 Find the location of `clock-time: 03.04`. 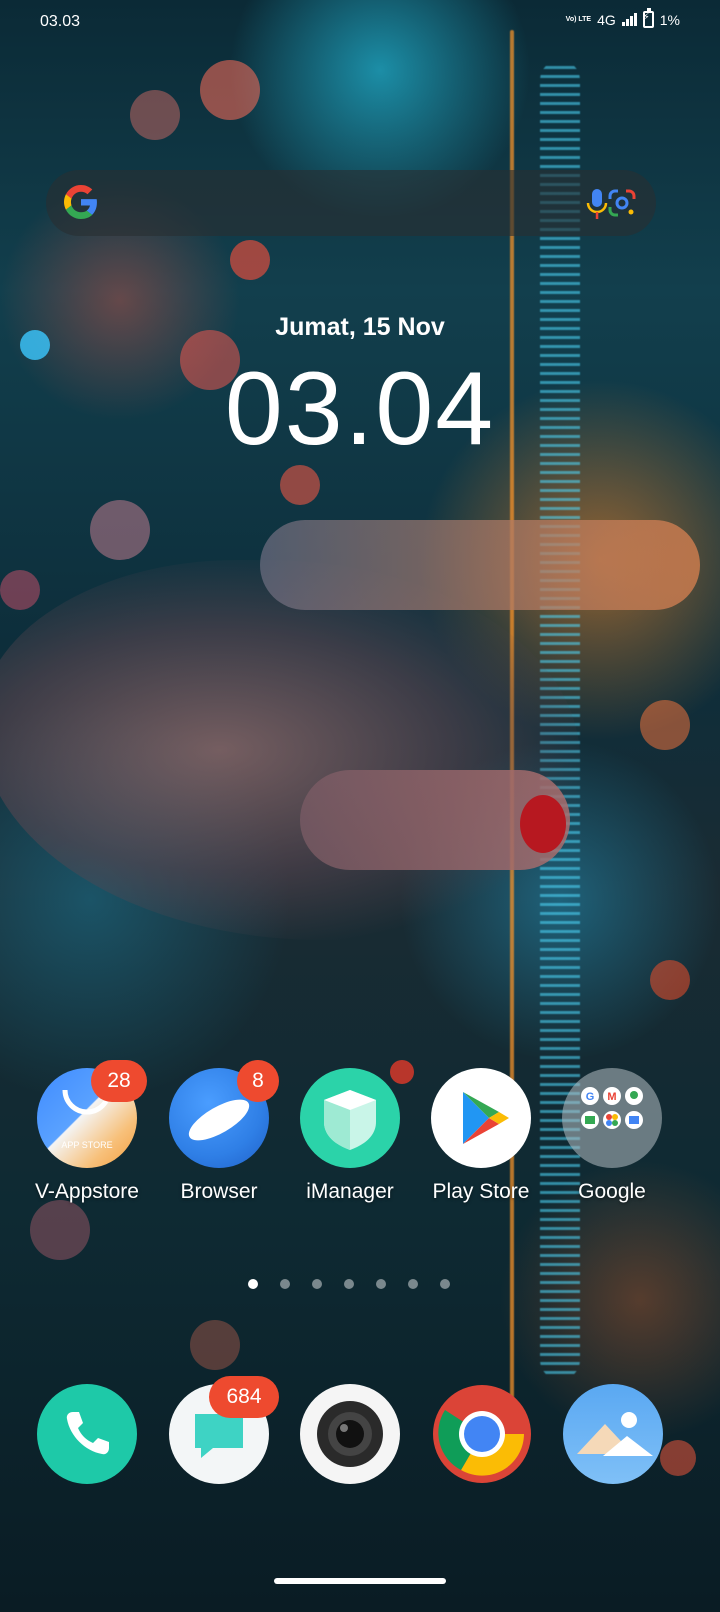

clock-time: 03.04 is located at coordinates (360, 409).